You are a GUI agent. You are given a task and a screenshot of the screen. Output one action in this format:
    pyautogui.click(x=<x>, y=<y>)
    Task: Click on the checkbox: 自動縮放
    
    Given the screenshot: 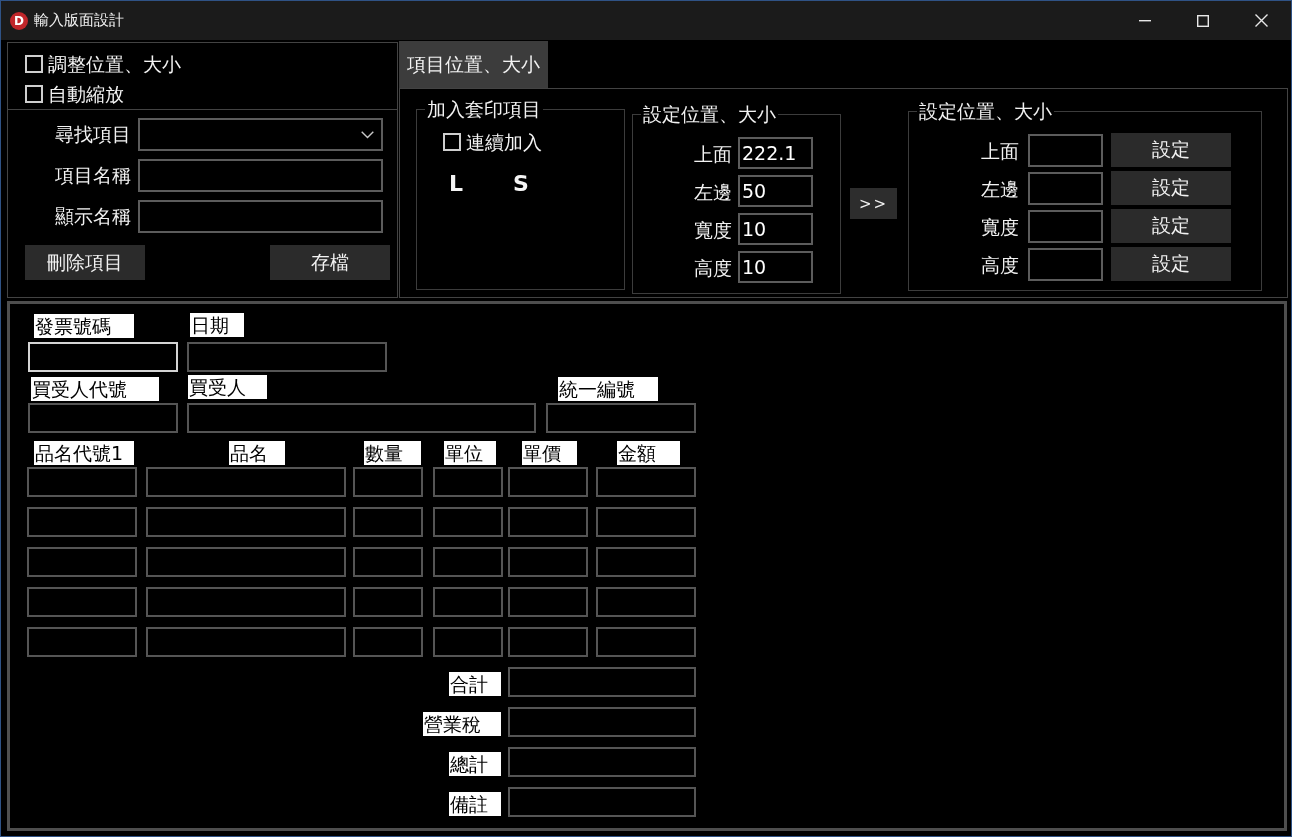 What is the action you would take?
    pyautogui.click(x=74, y=94)
    